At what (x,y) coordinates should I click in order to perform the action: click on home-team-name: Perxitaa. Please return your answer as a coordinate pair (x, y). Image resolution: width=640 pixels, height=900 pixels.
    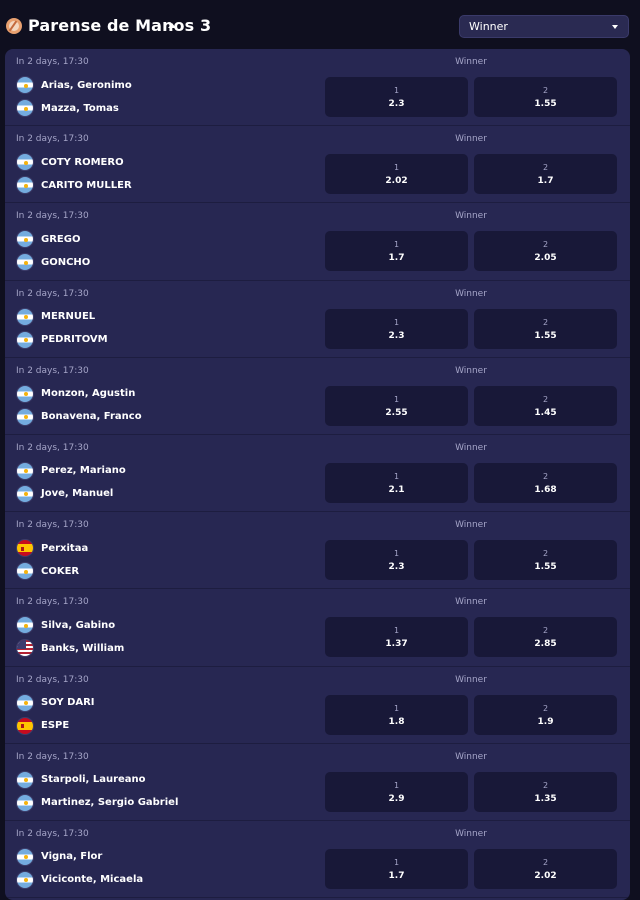
    Looking at the image, I should click on (65, 548).